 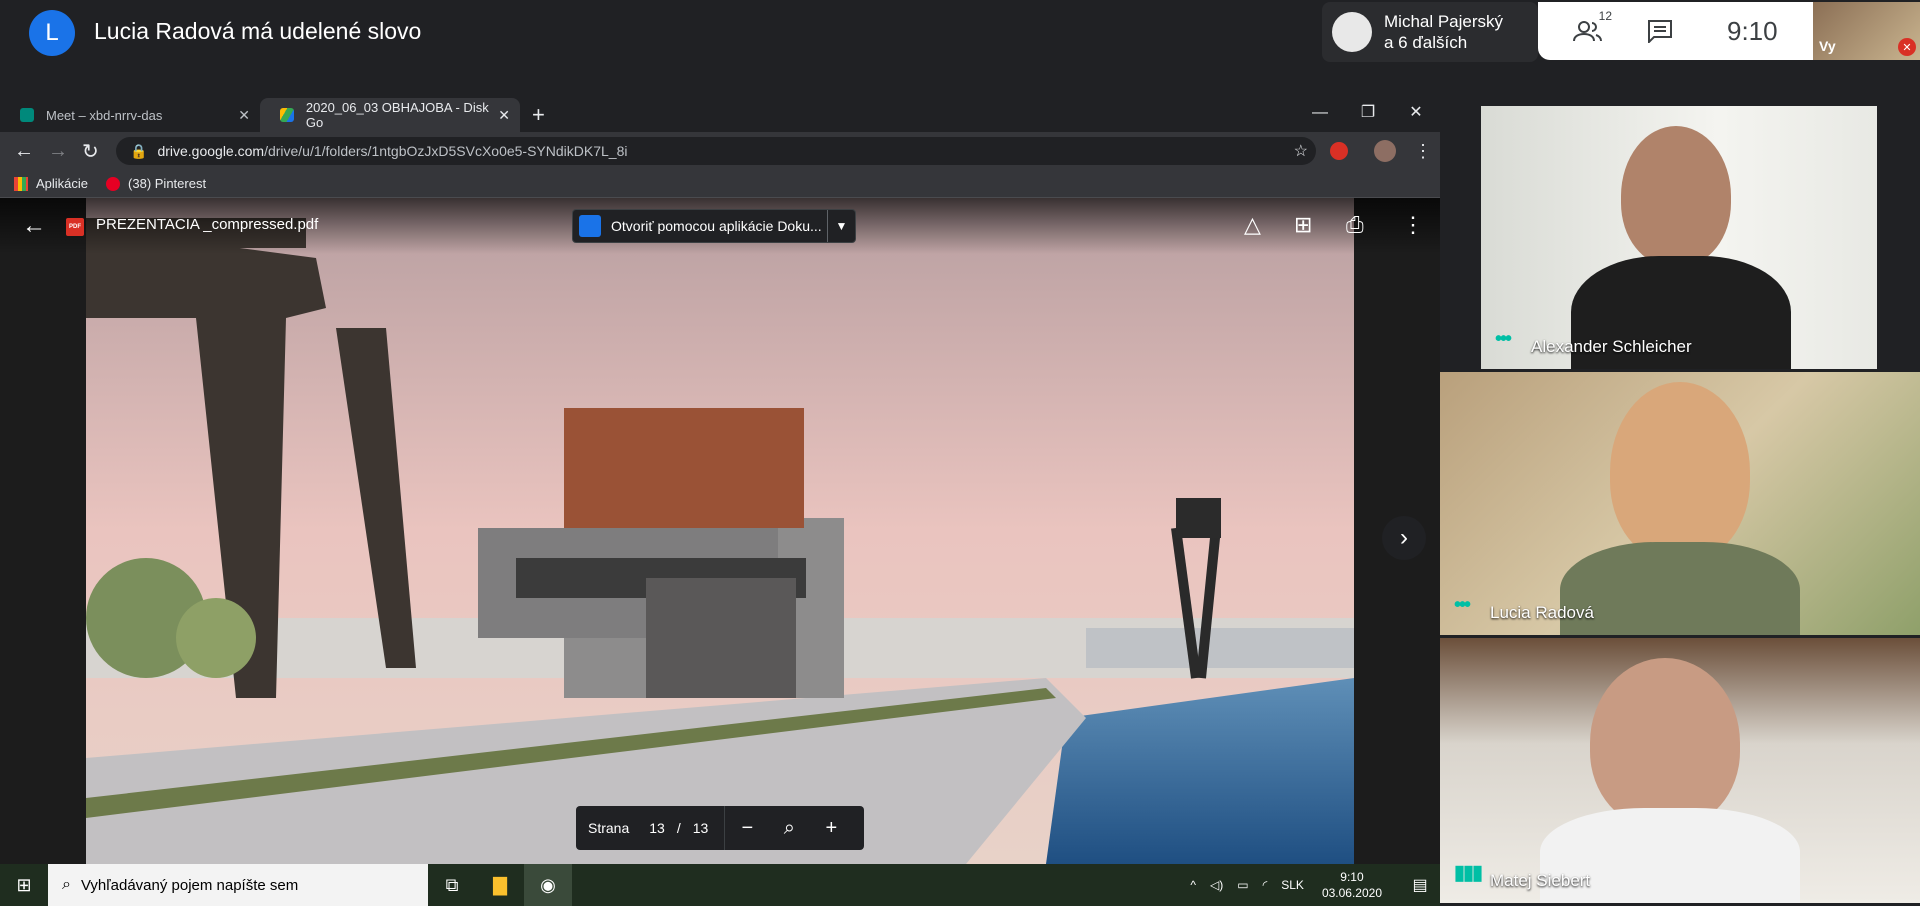 I want to click on window-controls: — ❐ ✕, so click(x=1368, y=113).